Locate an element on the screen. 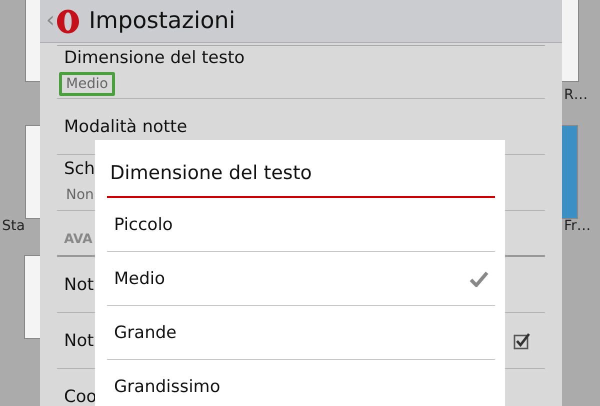  dialog-title: Dimensione del testo is located at coordinates (301, 169).